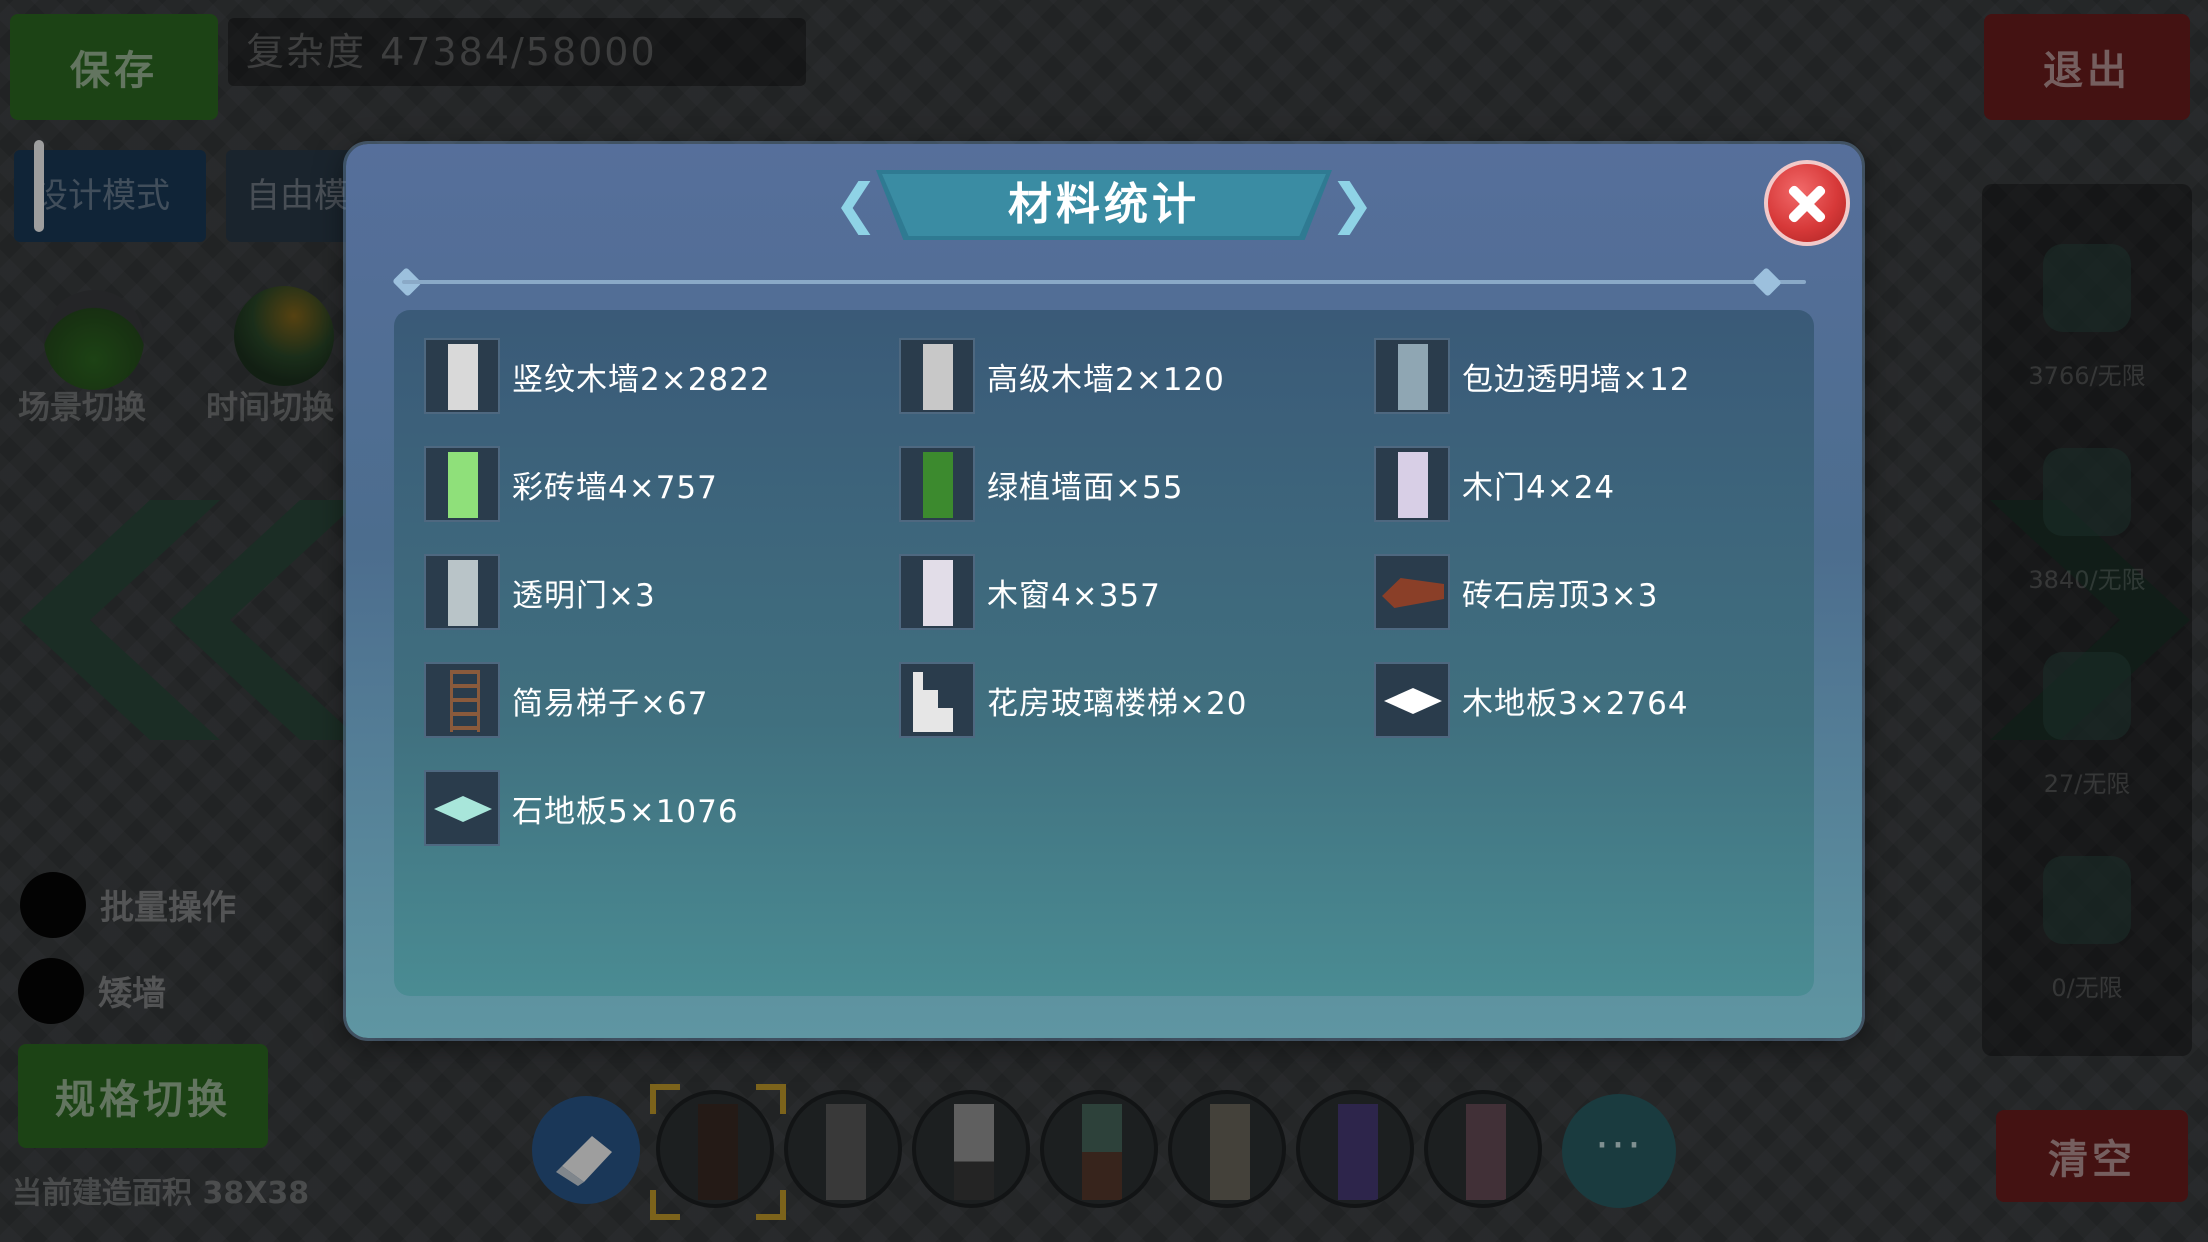 This screenshot has width=2208, height=1242. What do you see at coordinates (1117, 703) in the screenshot?
I see `material-label: 花房玻璃楼梯×20` at bounding box center [1117, 703].